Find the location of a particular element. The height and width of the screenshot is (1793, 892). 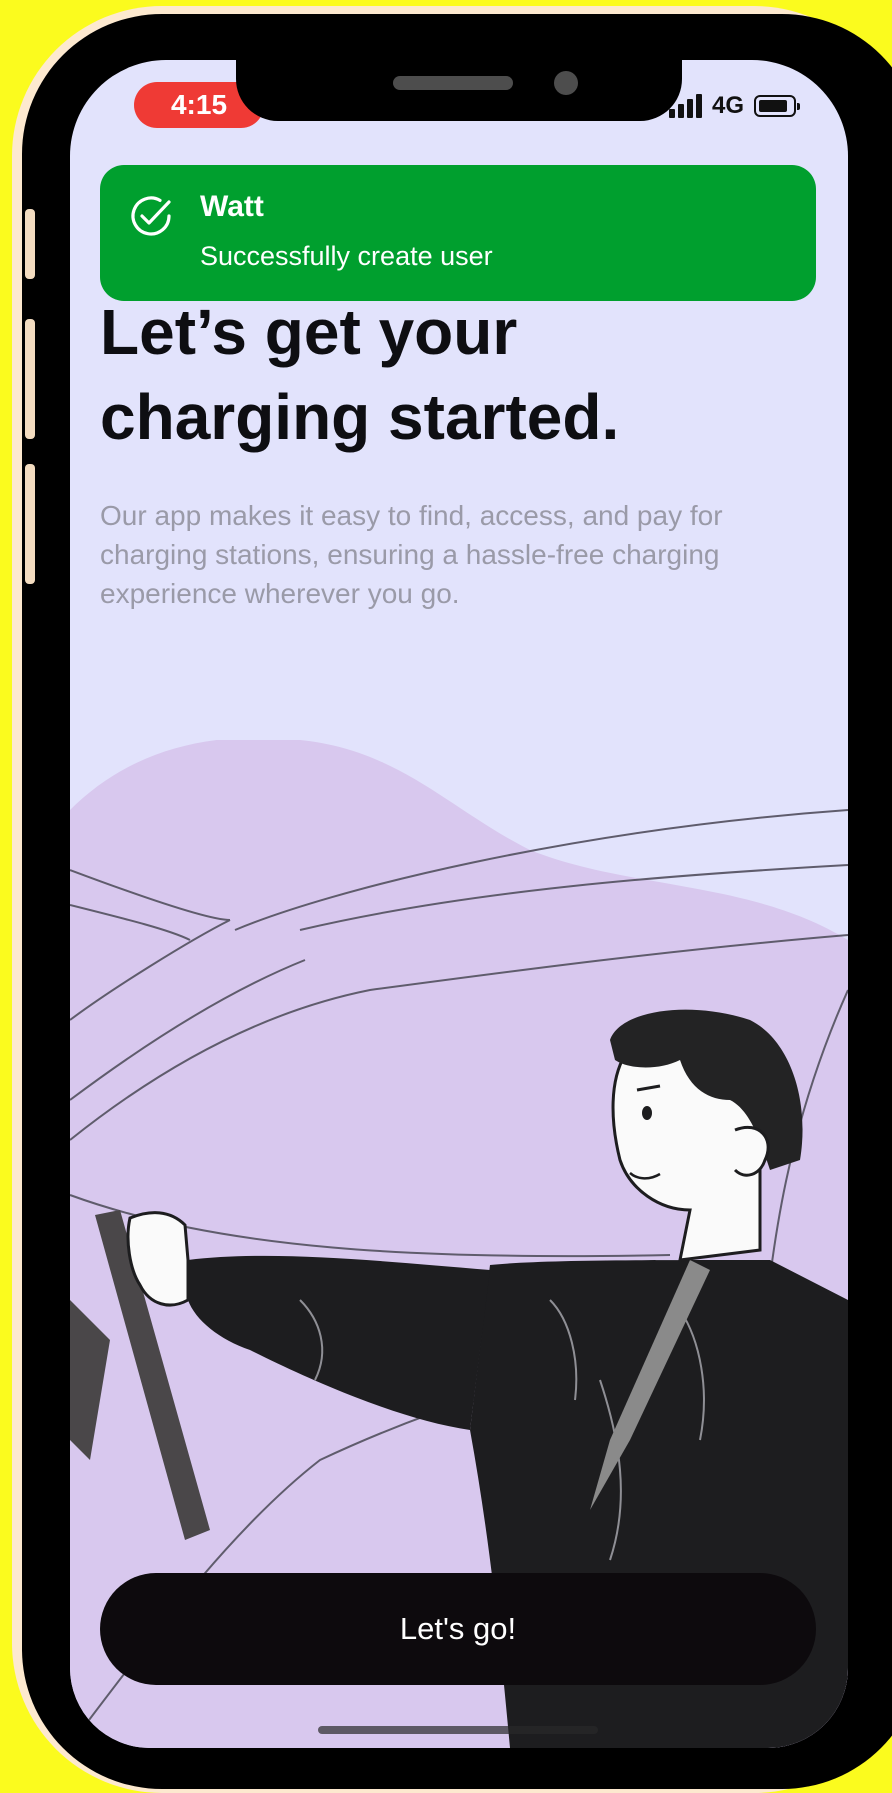

speaker-icon is located at coordinates (453, 83).